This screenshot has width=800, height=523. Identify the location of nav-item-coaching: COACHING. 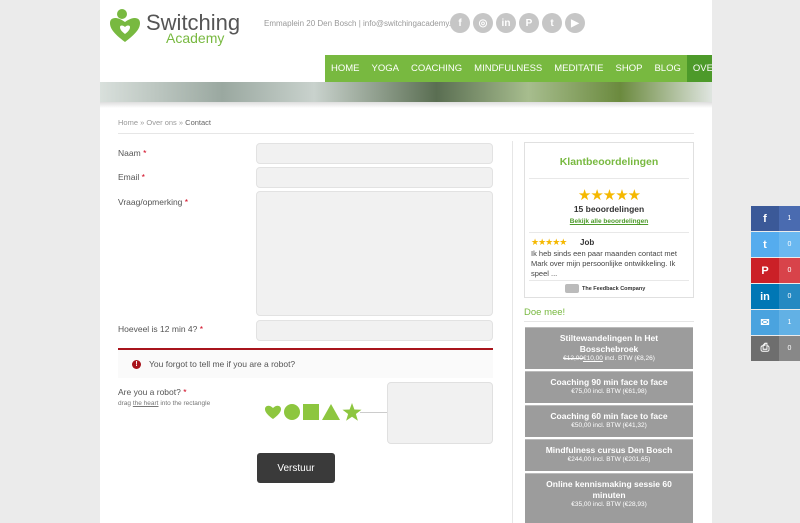
(436, 68).